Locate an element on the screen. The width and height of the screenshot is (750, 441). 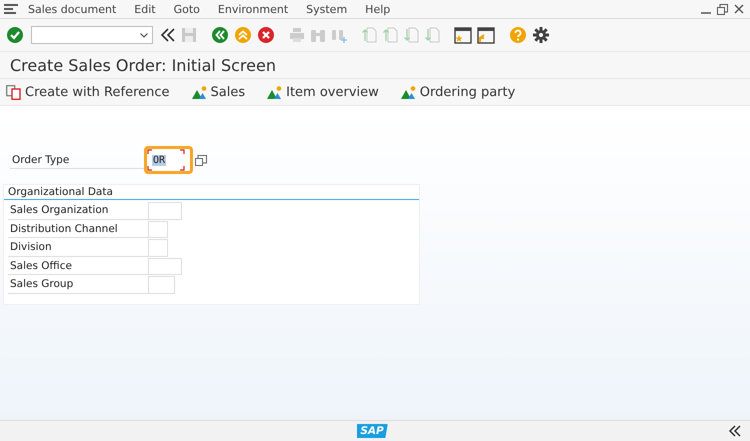
toolbar-button: Item overview is located at coordinates (323, 92).